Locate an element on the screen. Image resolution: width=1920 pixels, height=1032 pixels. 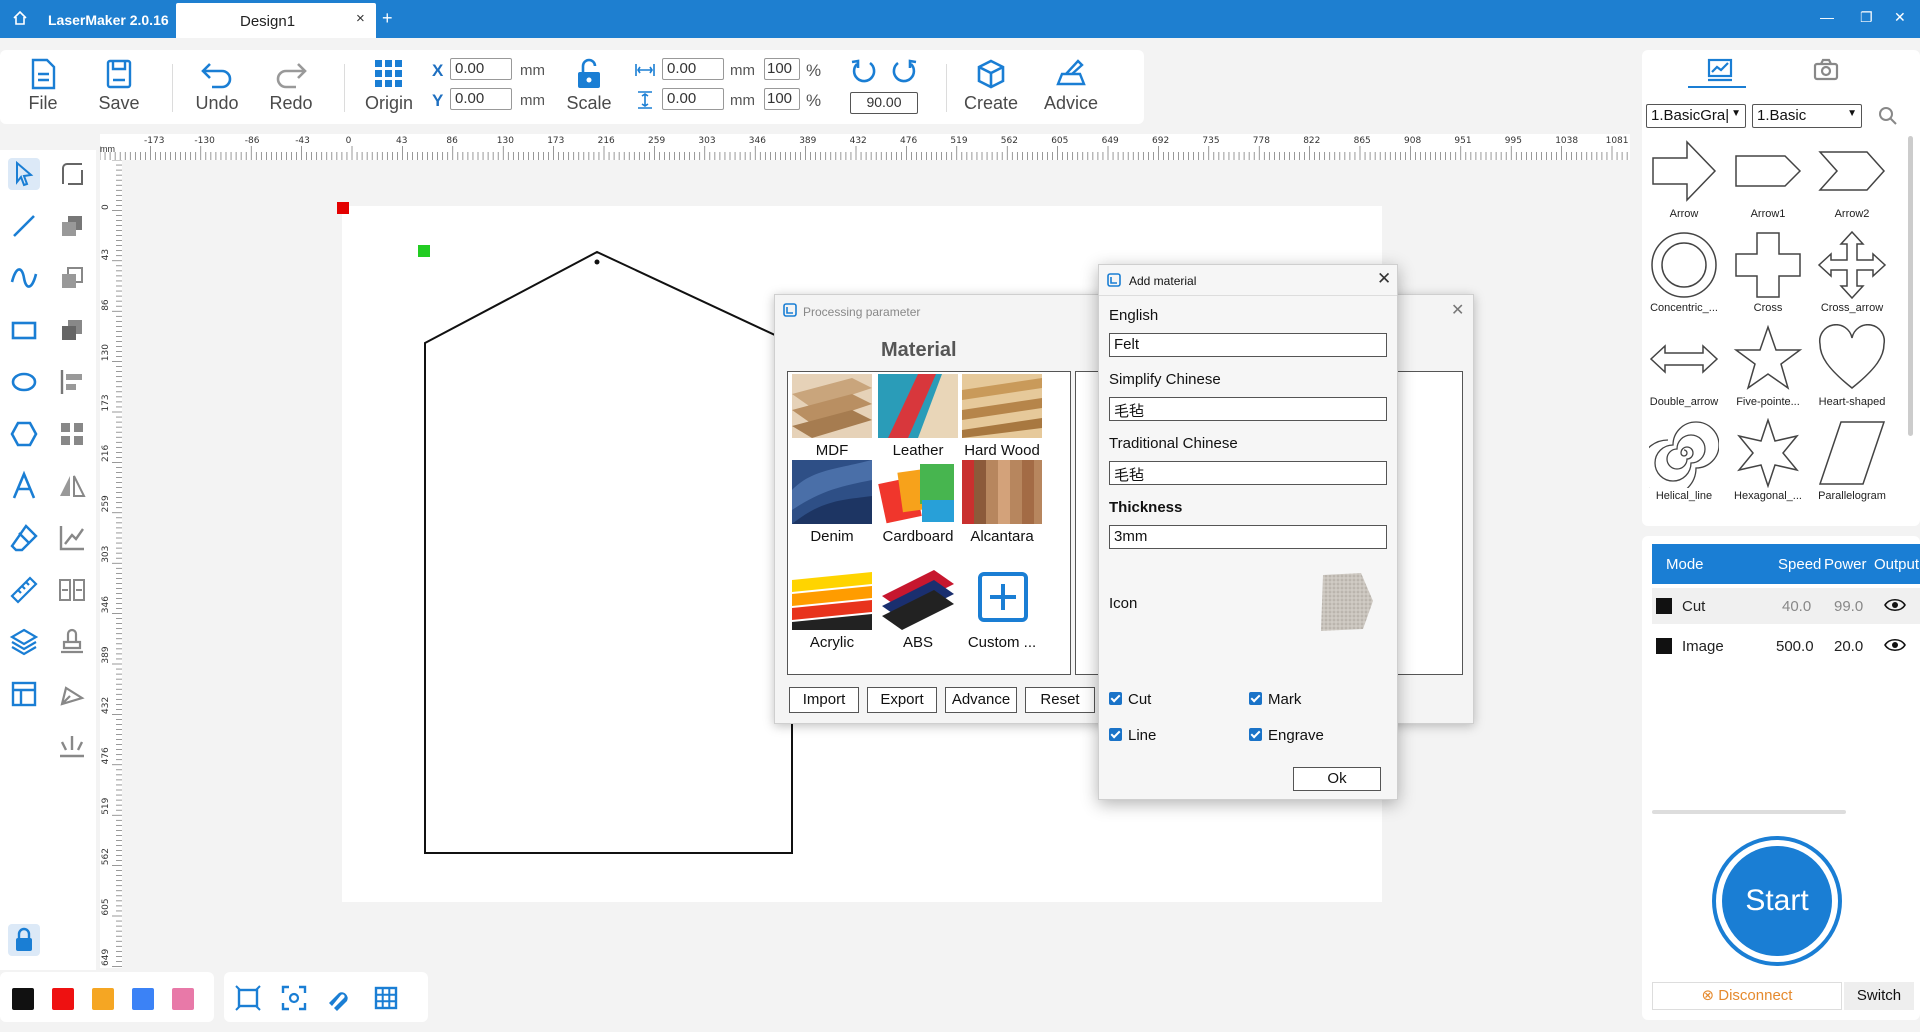
layer-row-image: Image 500.0 20.0 is located at coordinates (1786, 646).